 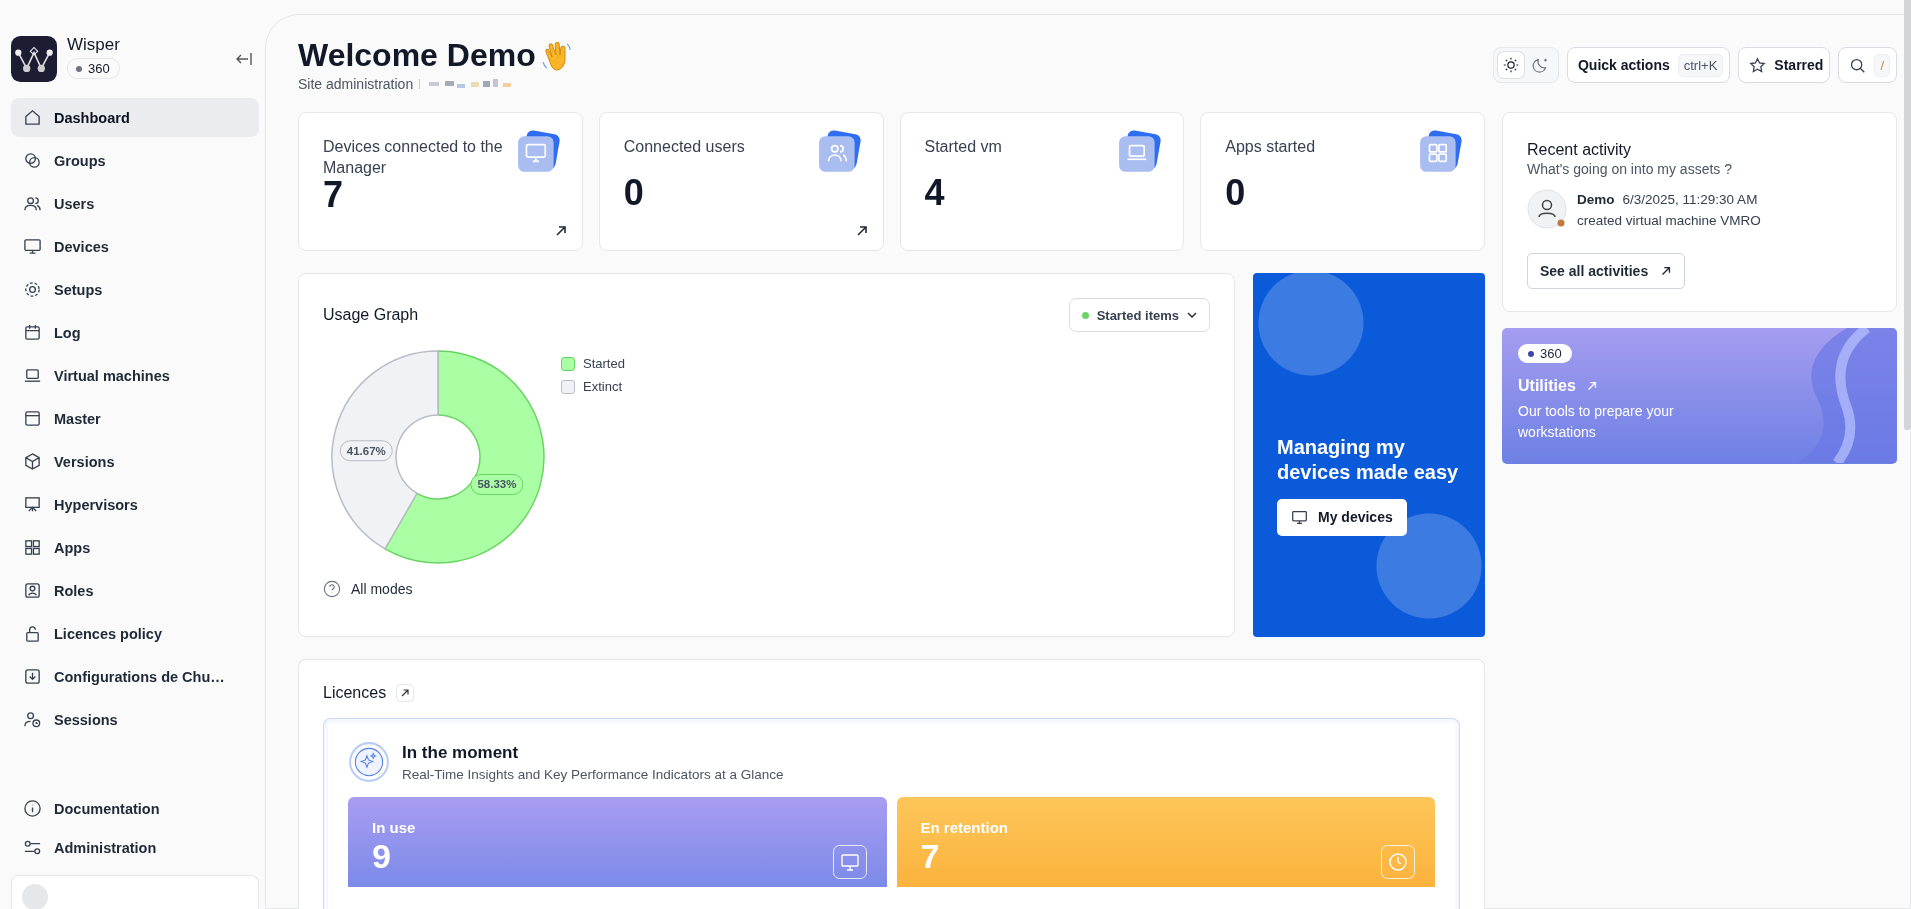 I want to click on my-devices-button: My devices, so click(x=1342, y=517).